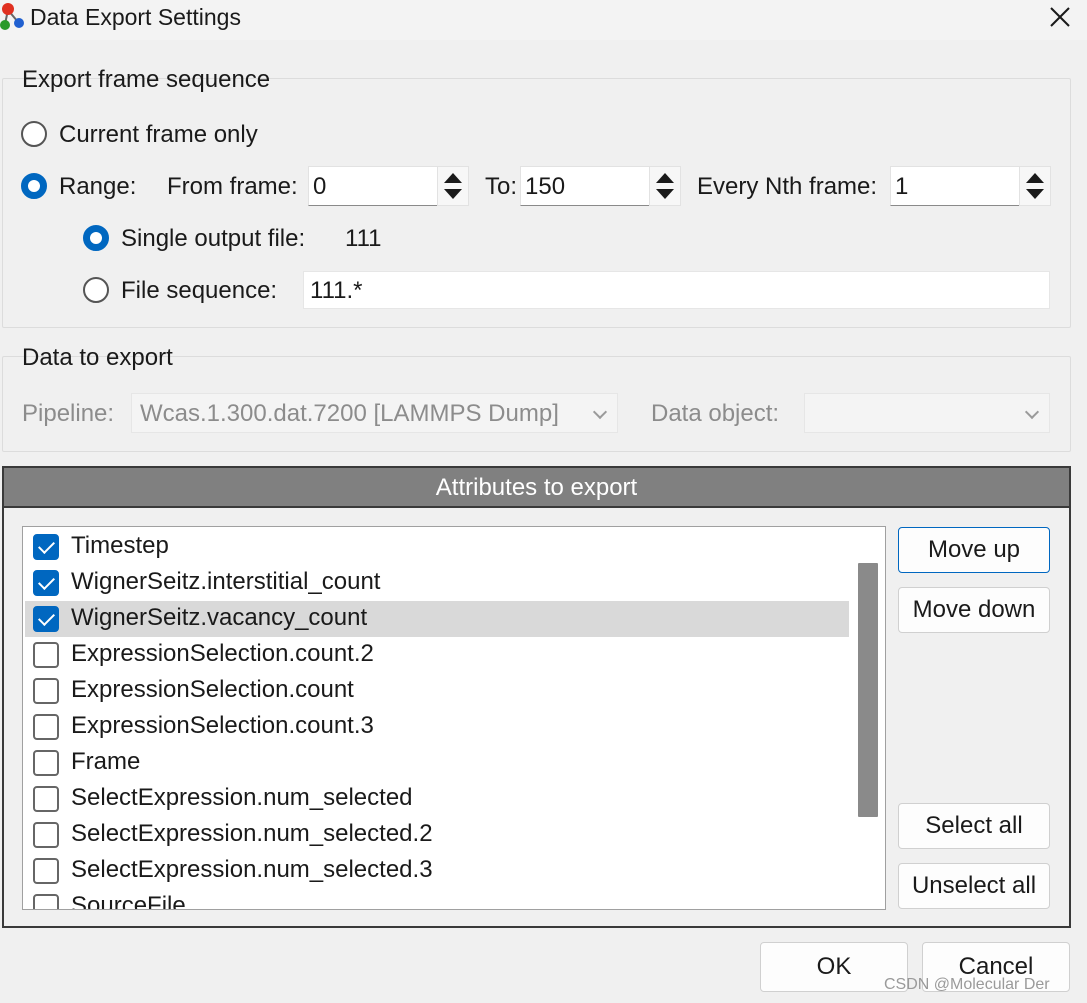 The image size is (1087, 1003). I want to click on attribute-label: Frame, so click(106, 761).